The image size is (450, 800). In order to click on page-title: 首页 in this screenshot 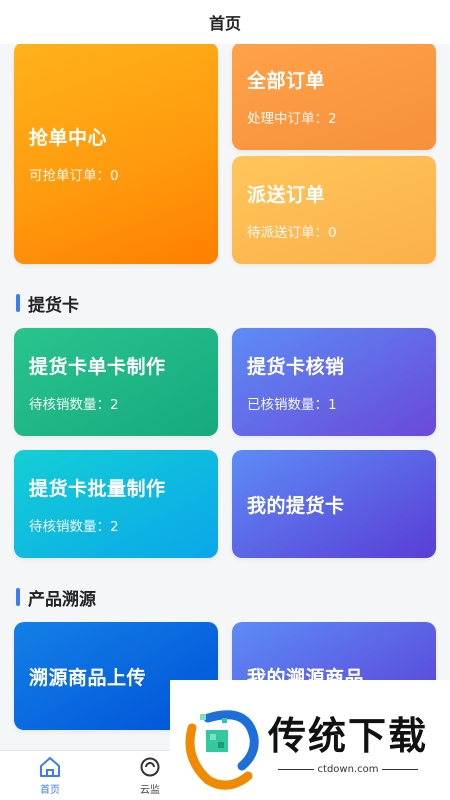, I will do `click(224, 23)`.